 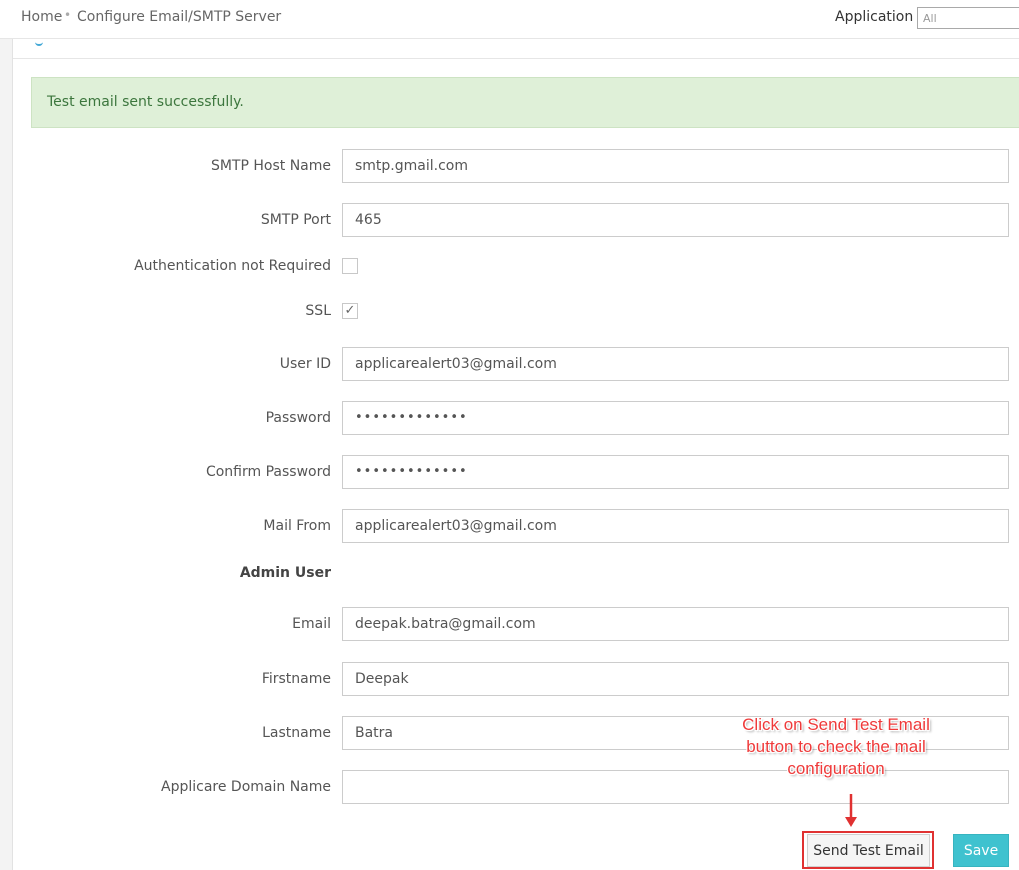 I want to click on firstname-input: Deepak, so click(x=675, y=679).